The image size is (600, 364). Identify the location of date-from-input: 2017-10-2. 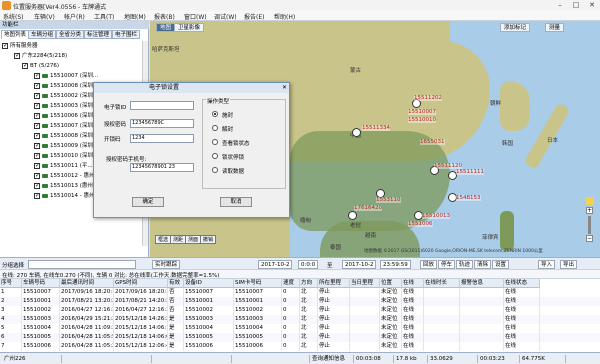
(275, 264).